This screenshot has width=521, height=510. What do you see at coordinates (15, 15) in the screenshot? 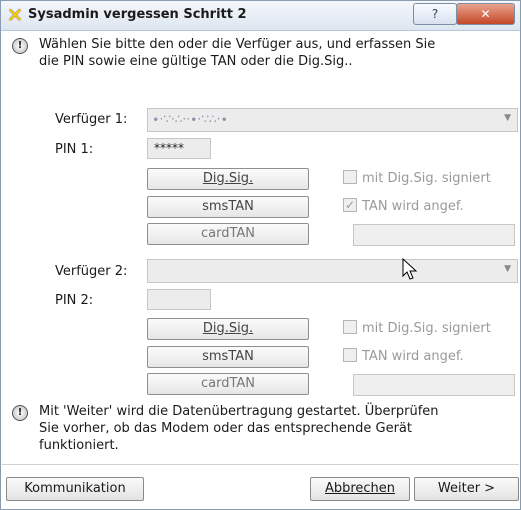
I see `app-x-icon: ✕` at bounding box center [15, 15].